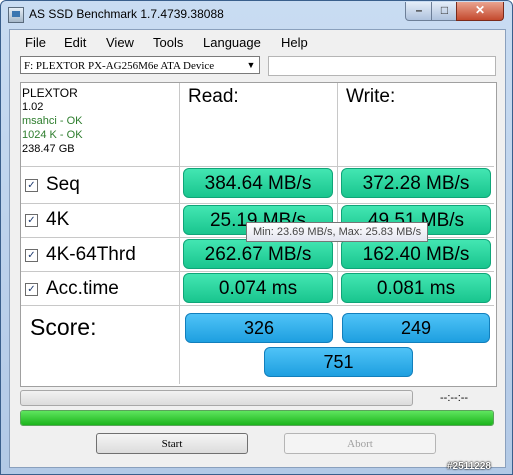  Describe the element at coordinates (416, 328) in the screenshot. I see `score-write: 249` at that location.